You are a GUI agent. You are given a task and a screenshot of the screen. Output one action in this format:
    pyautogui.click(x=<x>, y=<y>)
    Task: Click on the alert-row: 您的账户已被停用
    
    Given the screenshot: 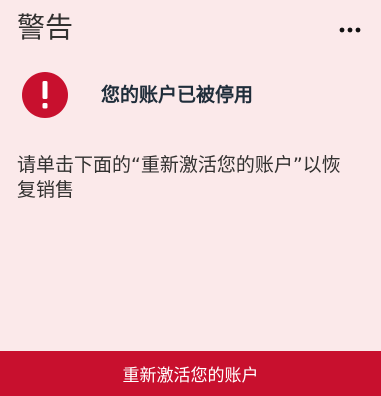 What is the action you would take?
    pyautogui.click(x=137, y=95)
    